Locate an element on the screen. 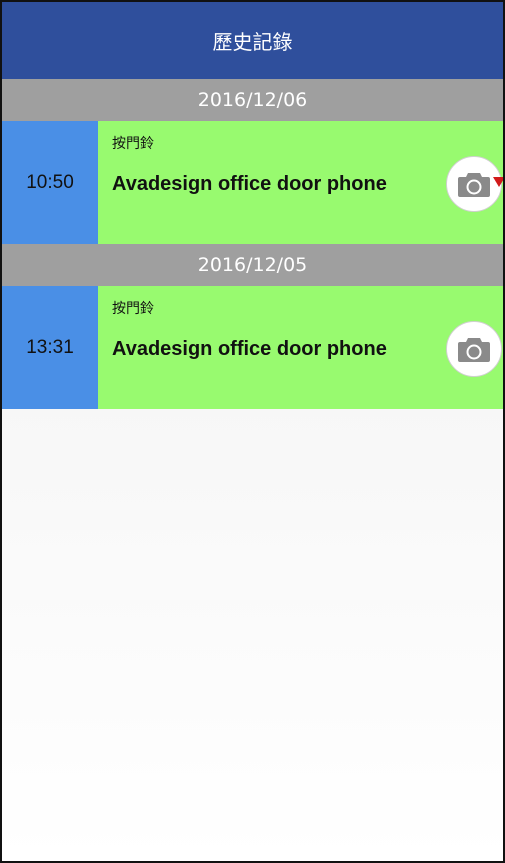 The width and height of the screenshot is (505, 863). app-header: 歷史記錄 is located at coordinates (252, 40).